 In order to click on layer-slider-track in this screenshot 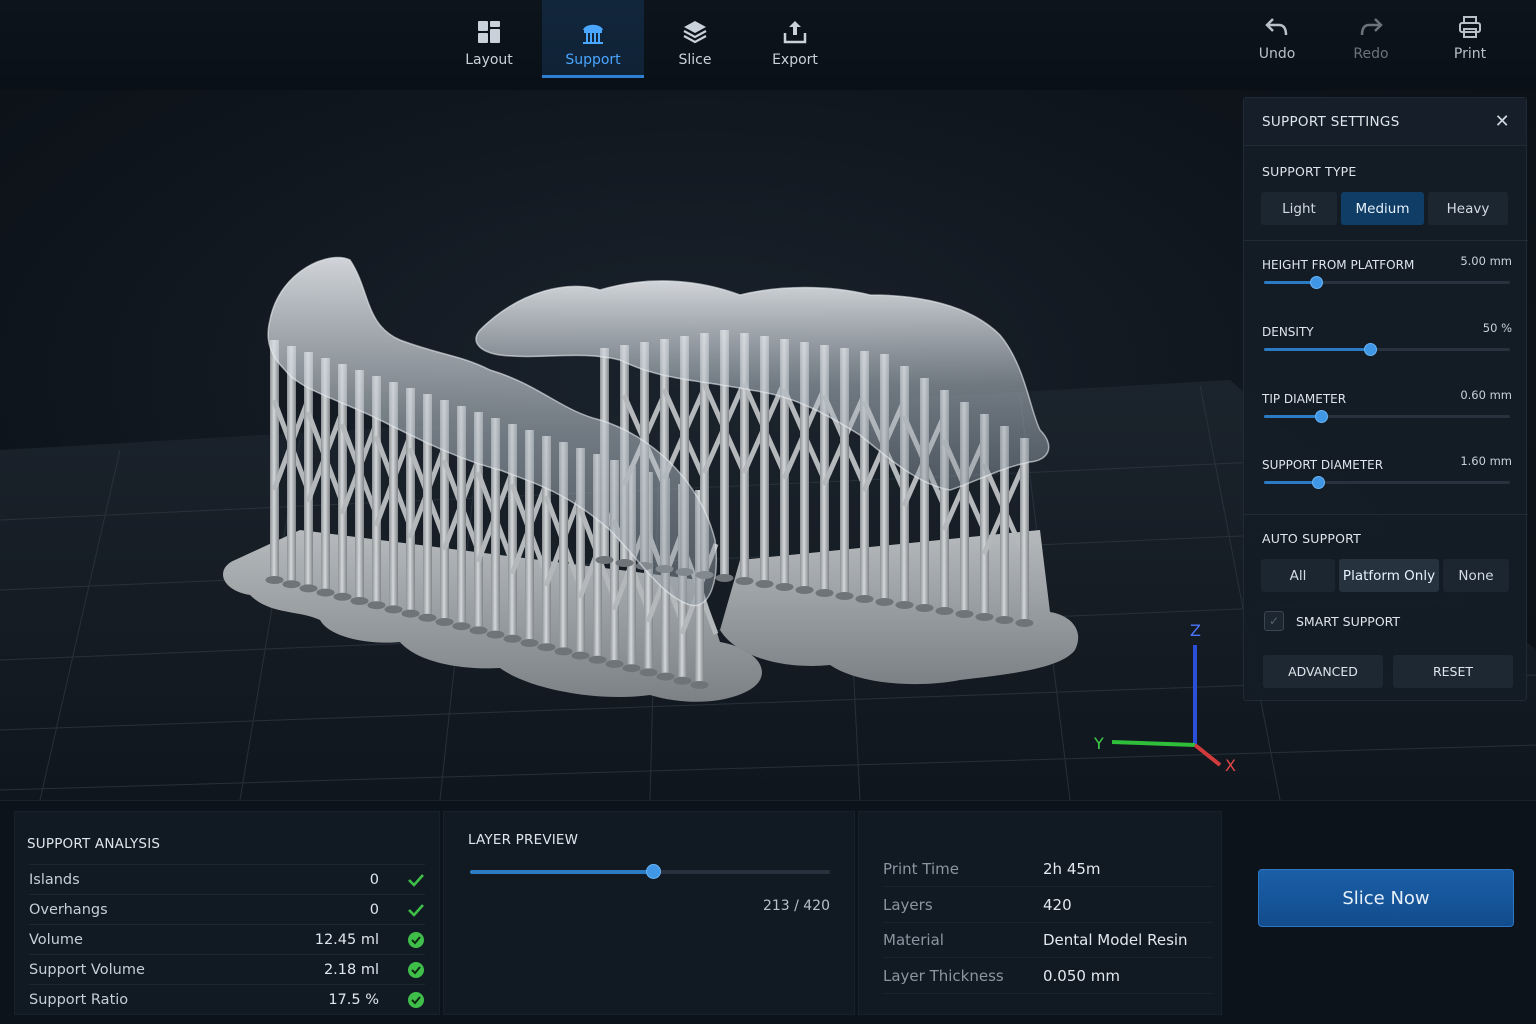, I will do `click(650, 871)`.